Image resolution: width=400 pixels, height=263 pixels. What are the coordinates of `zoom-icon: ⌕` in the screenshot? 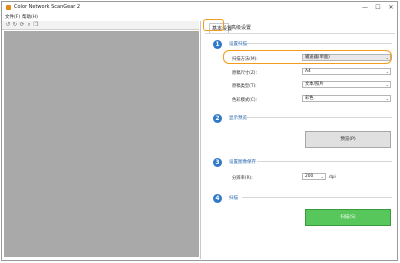 It's located at (29, 25).